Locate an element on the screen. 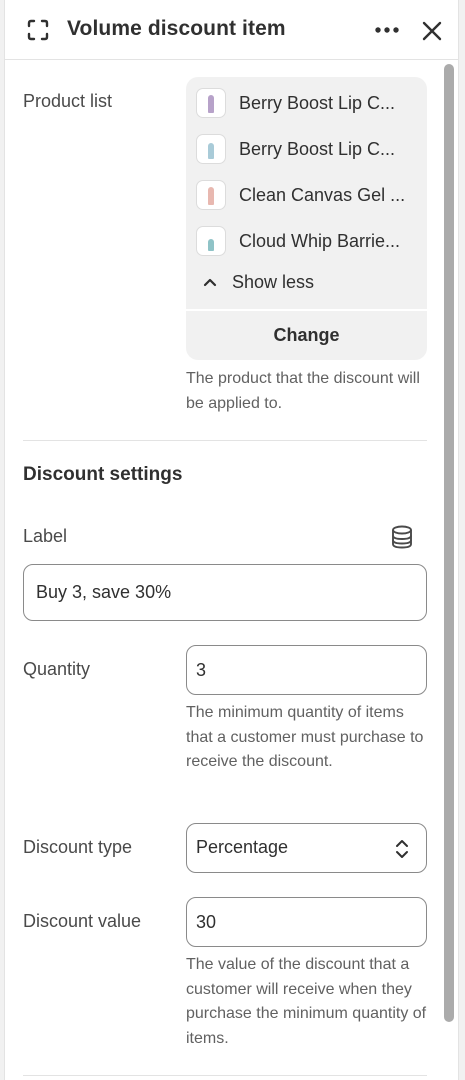 This screenshot has width=465, height=1080. panel-header: Volume discount item is located at coordinates (231, 30).